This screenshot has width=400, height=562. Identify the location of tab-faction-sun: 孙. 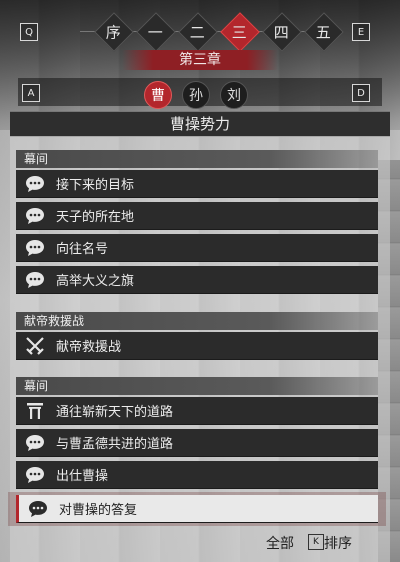
(196, 95).